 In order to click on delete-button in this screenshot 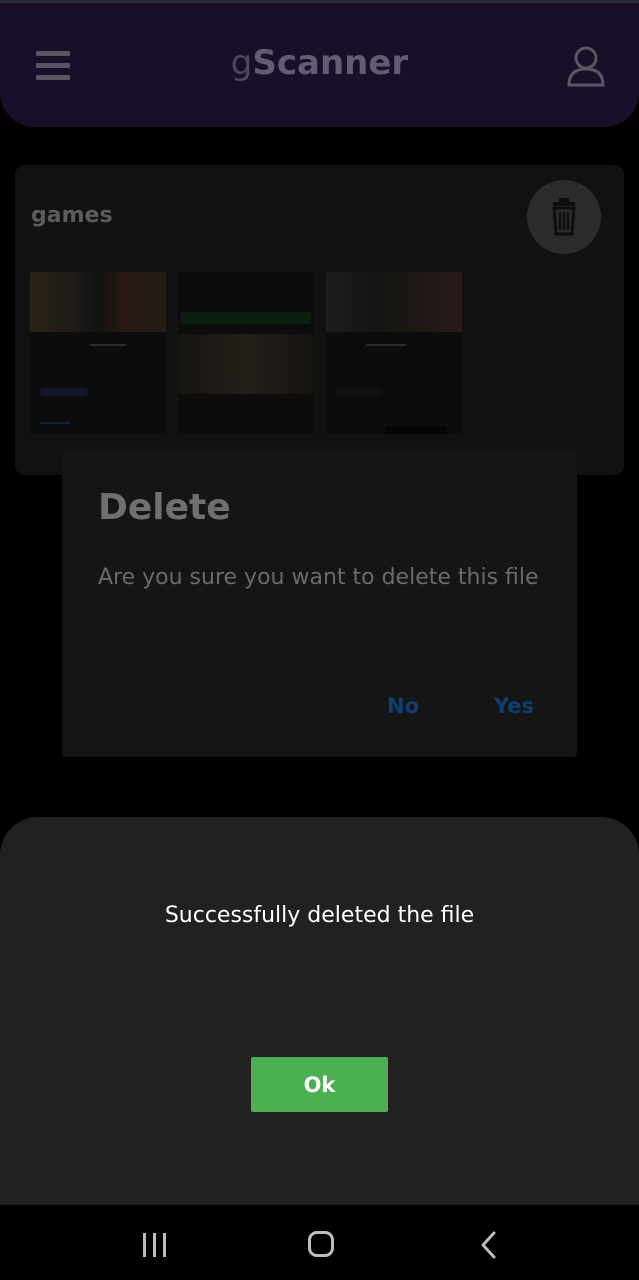, I will do `click(564, 217)`.